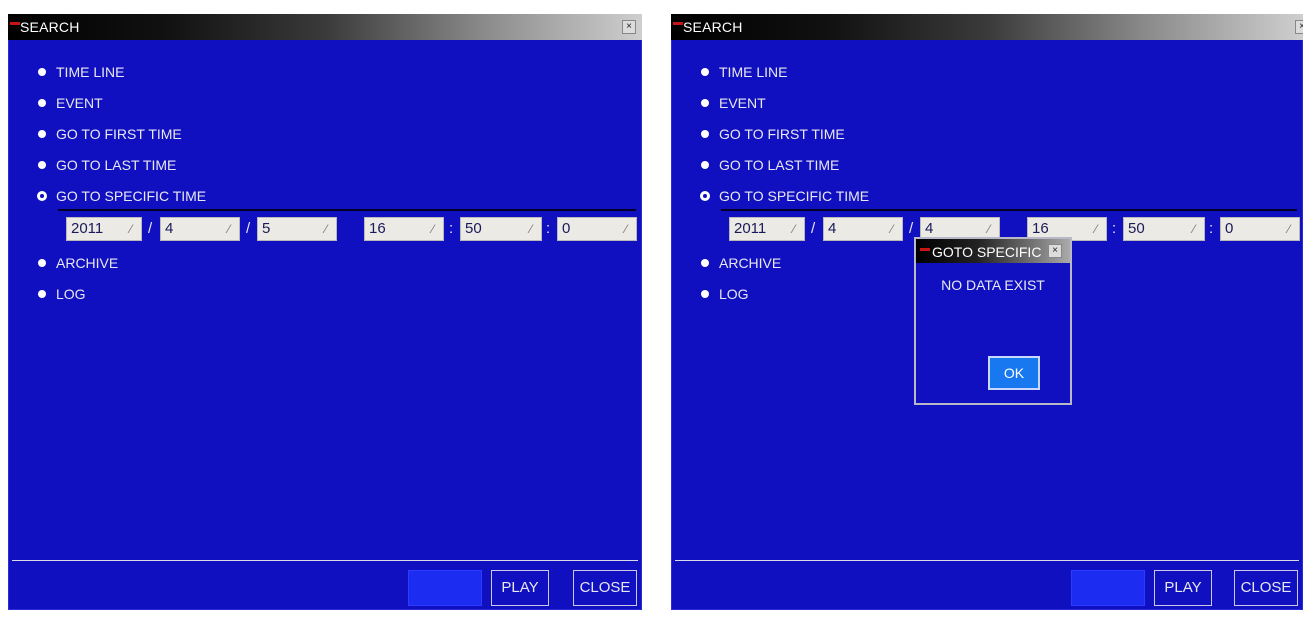 The image size is (1303, 617). What do you see at coordinates (297, 229) in the screenshot?
I see `day-field: 5 ⁄` at bounding box center [297, 229].